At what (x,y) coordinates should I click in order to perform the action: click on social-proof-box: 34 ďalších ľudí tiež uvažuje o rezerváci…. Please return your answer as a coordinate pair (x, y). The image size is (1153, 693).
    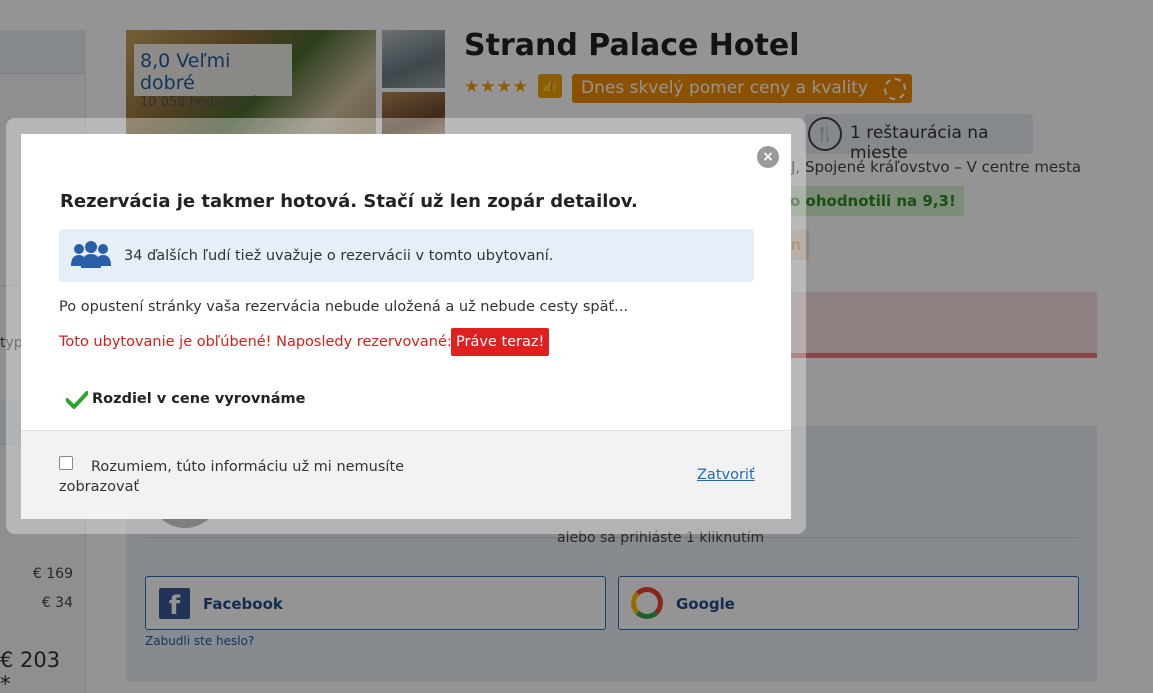
    Looking at the image, I should click on (406, 255).